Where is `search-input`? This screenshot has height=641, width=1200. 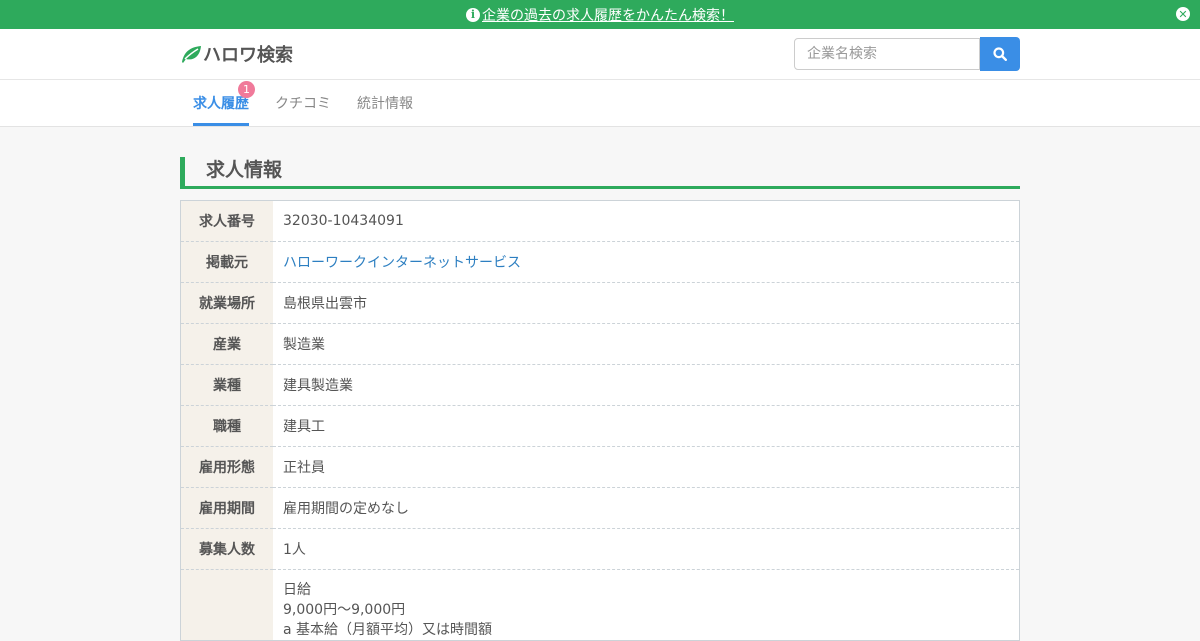 search-input is located at coordinates (887, 53).